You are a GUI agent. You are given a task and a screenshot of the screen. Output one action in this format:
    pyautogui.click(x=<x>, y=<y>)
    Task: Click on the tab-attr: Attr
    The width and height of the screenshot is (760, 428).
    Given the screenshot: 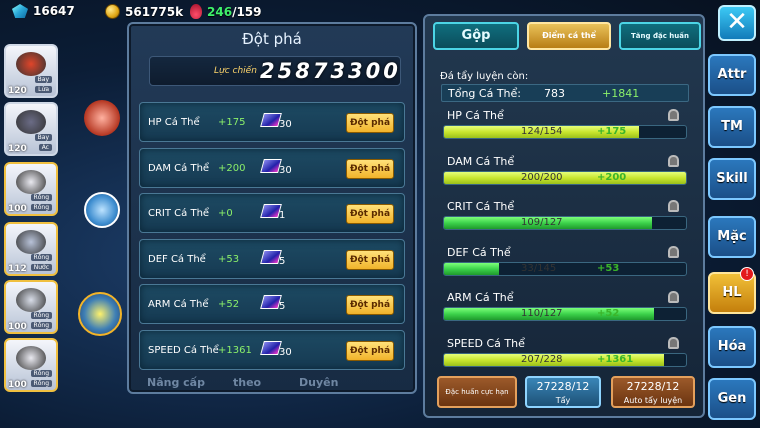 What is the action you would take?
    pyautogui.click(x=732, y=75)
    